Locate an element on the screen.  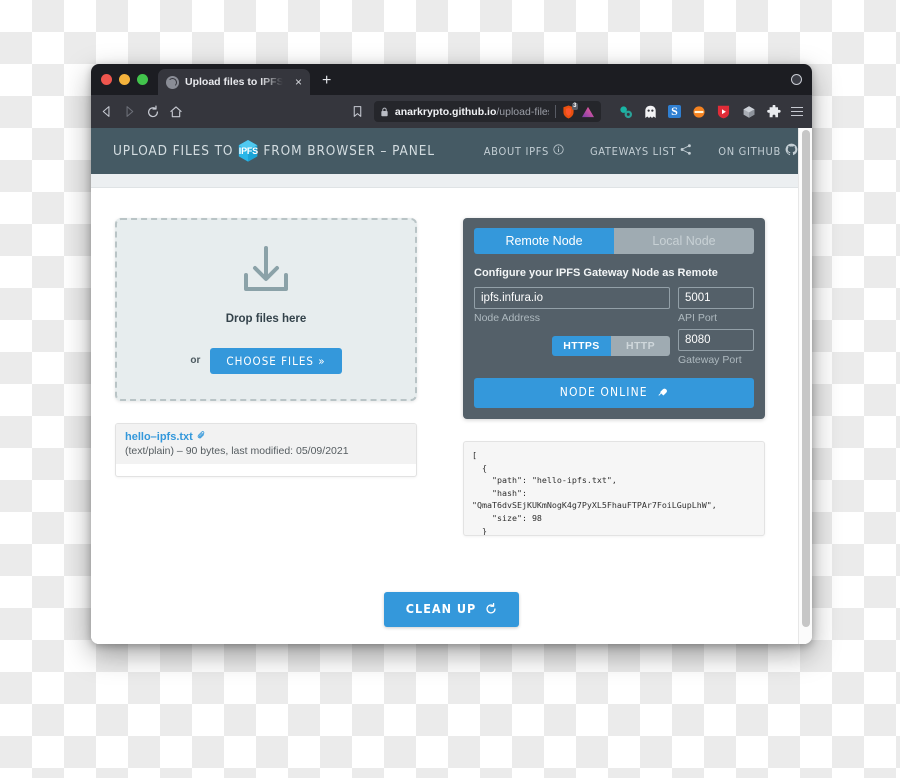
protocol-https-button: HTTPS is located at coordinates (581, 346).